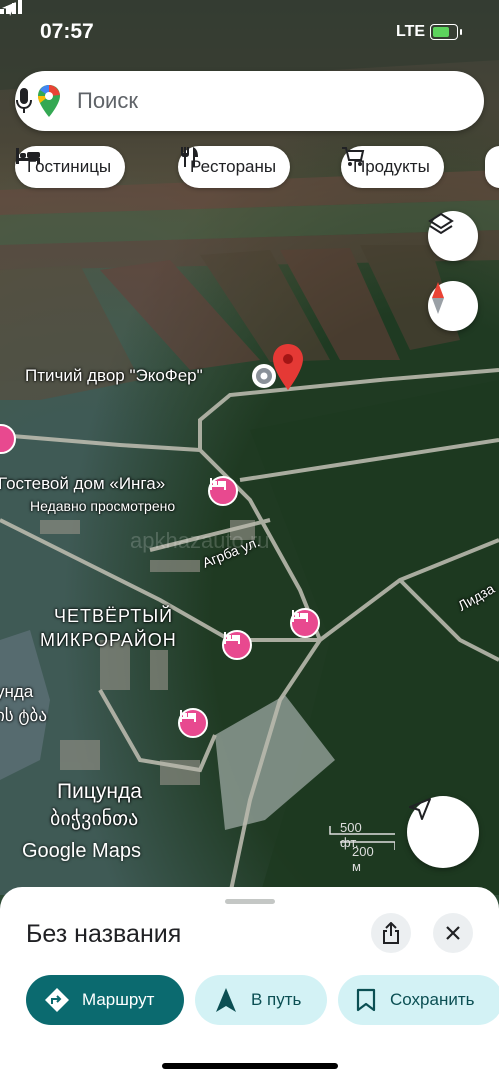  Describe the element at coordinates (114, 376) in the screenshot. I see `place-label: Птичий двор "ЭкоФер"` at that location.